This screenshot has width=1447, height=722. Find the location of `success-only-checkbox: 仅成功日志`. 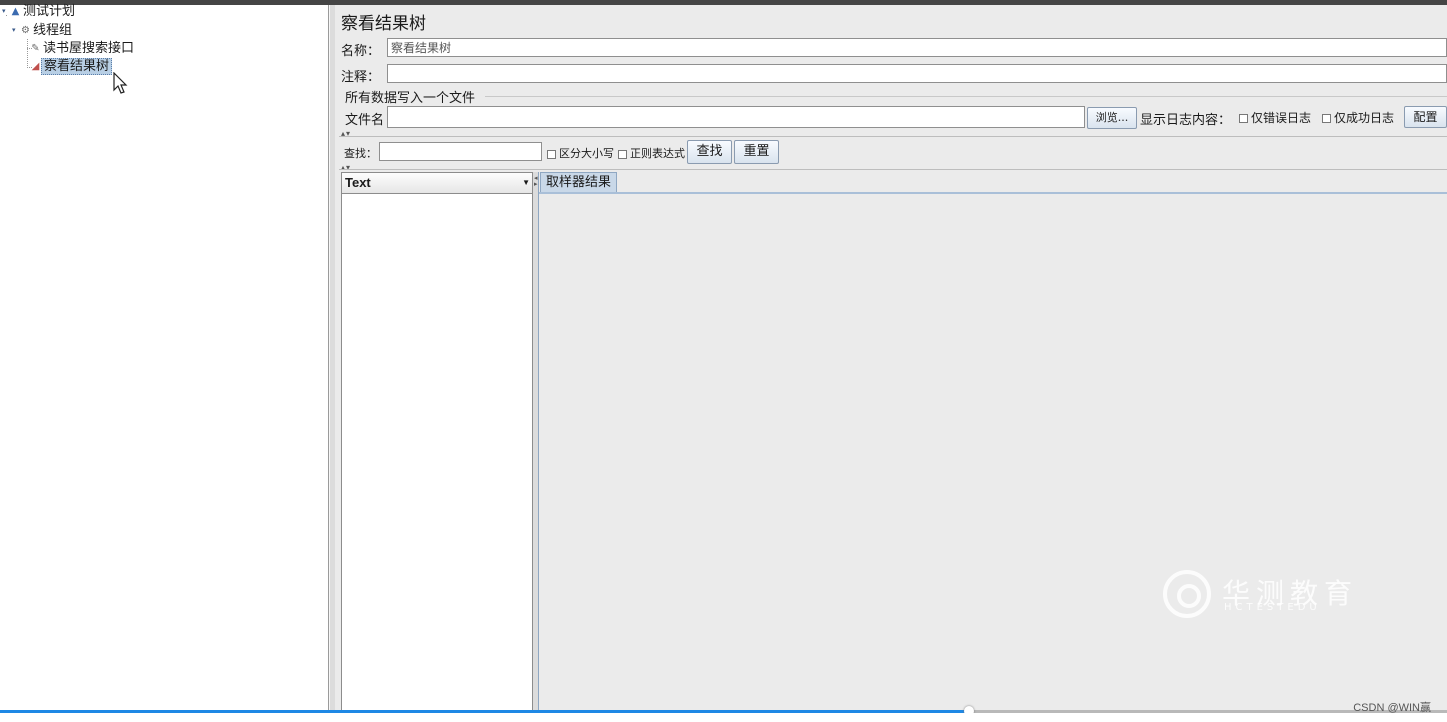

success-only-checkbox: 仅成功日志 is located at coordinates (1358, 117).